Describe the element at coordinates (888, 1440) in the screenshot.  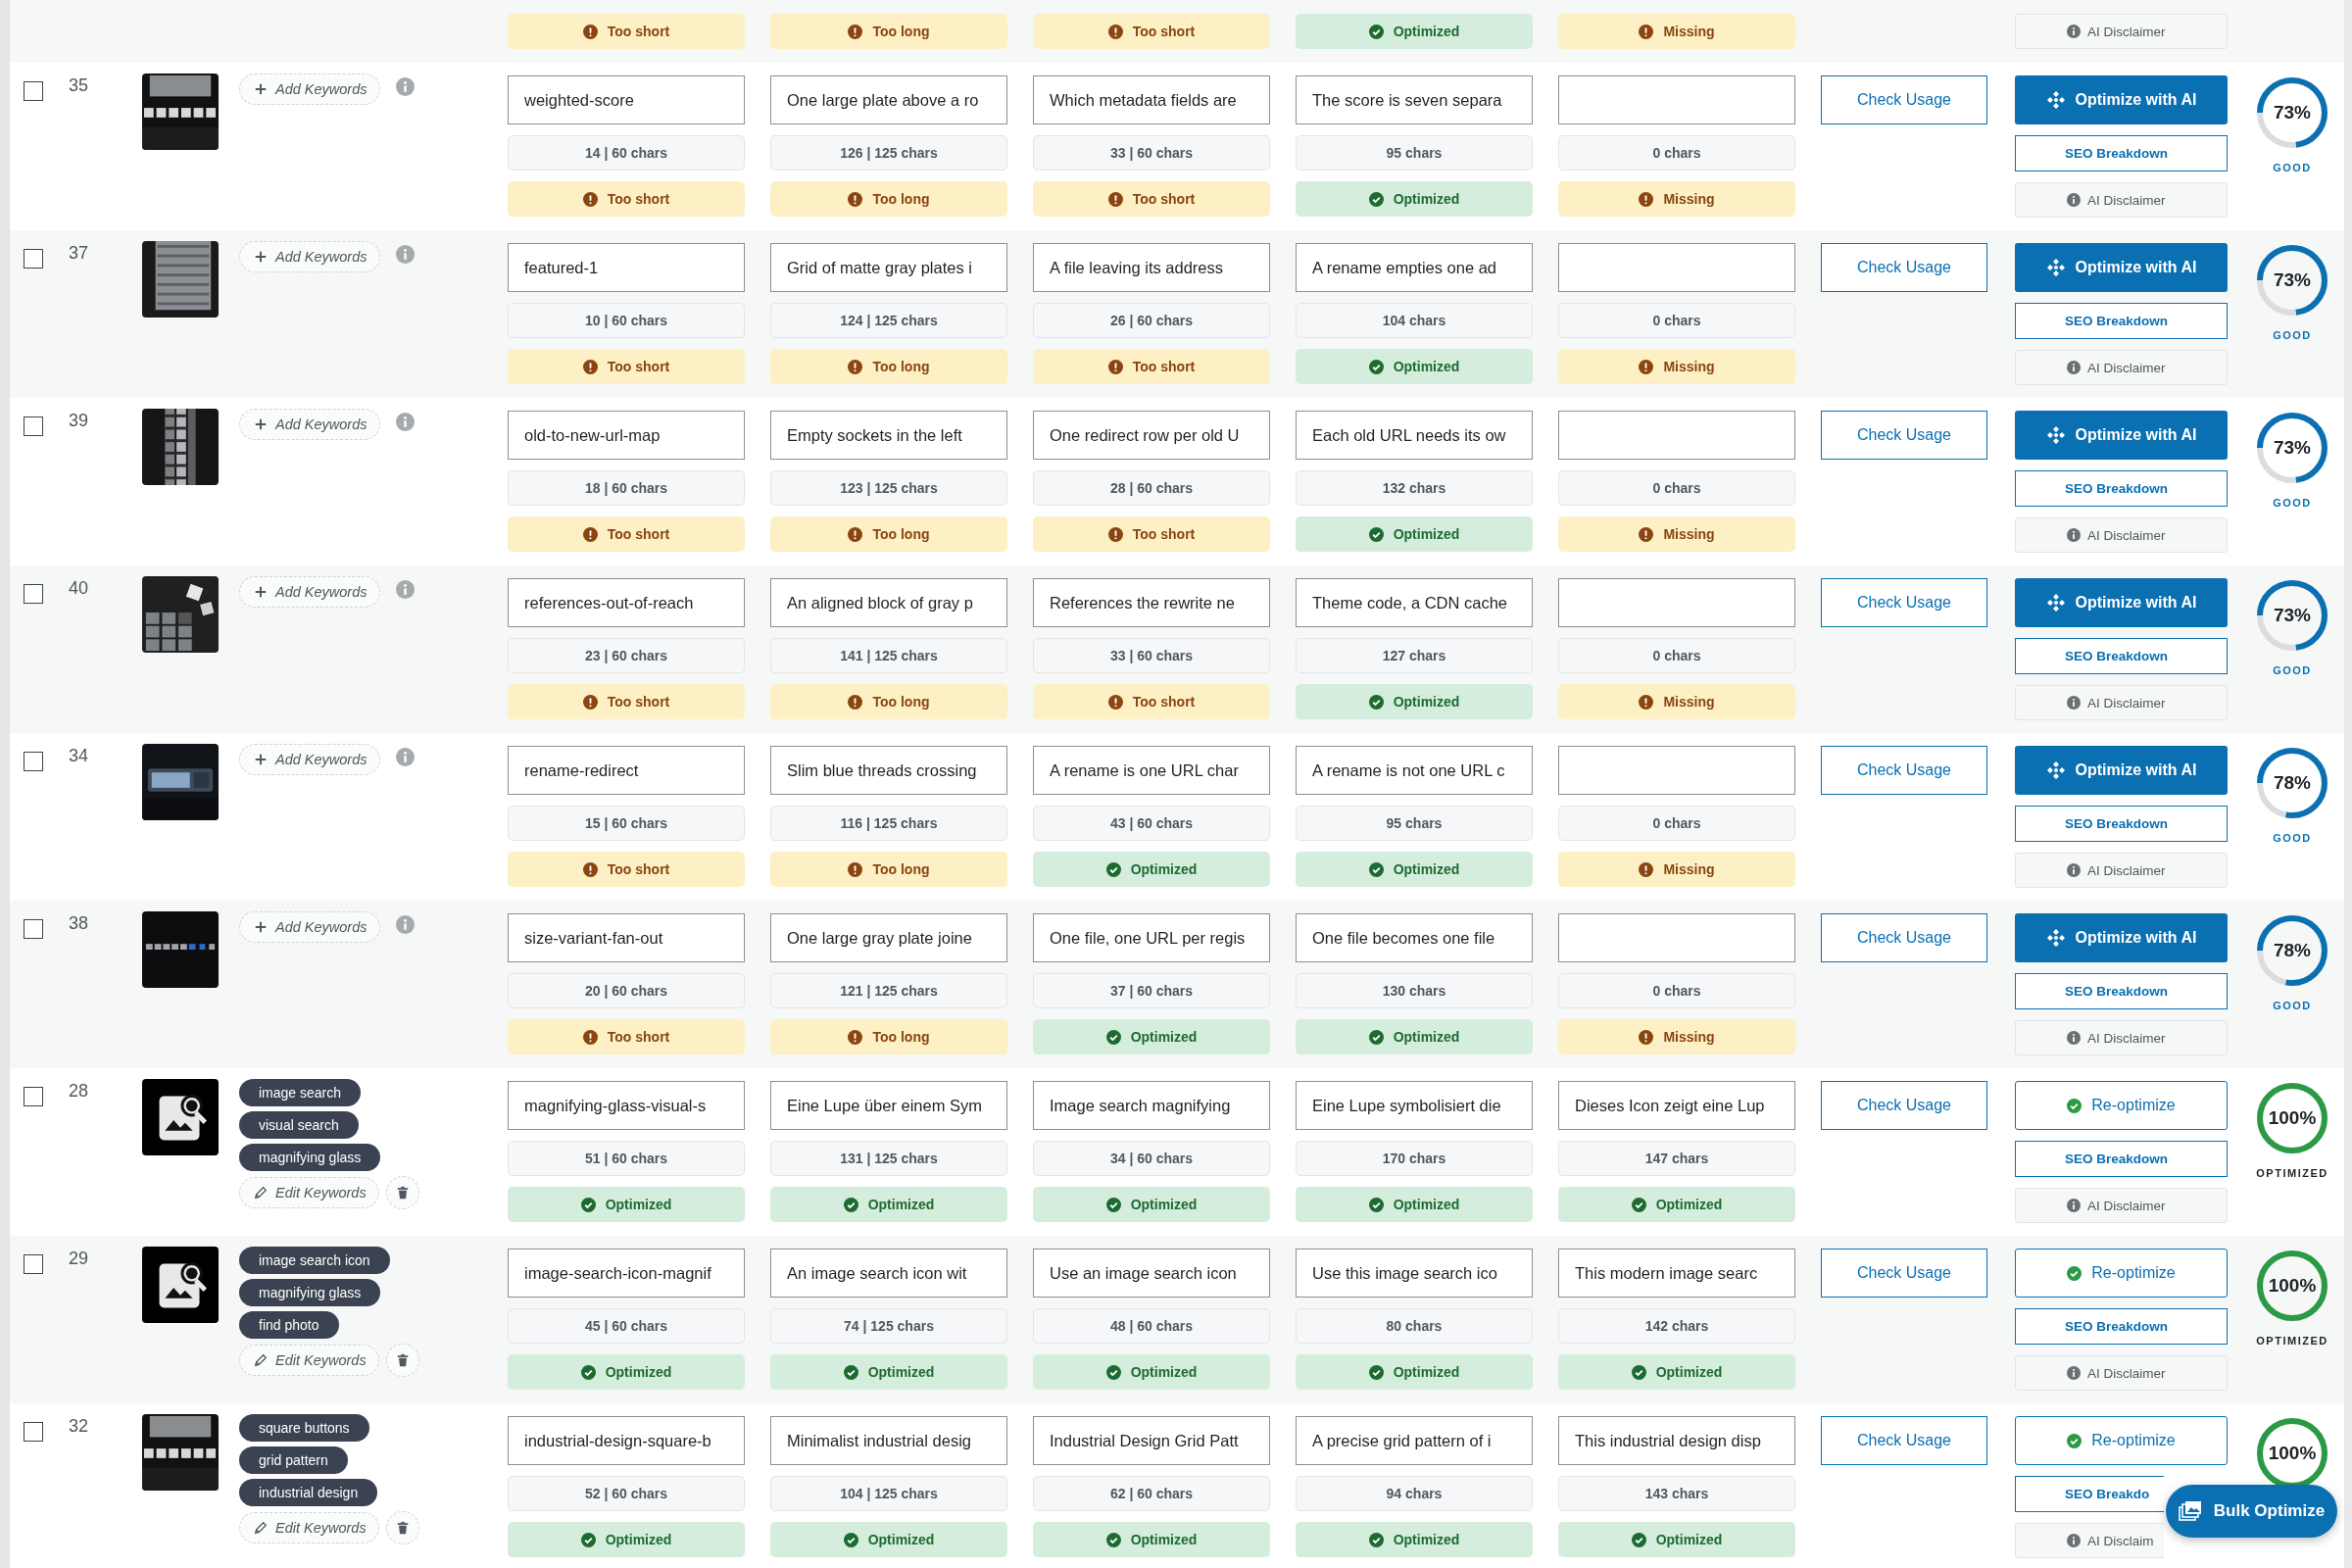
I see `text-field: Minimalist industrial desig` at that location.